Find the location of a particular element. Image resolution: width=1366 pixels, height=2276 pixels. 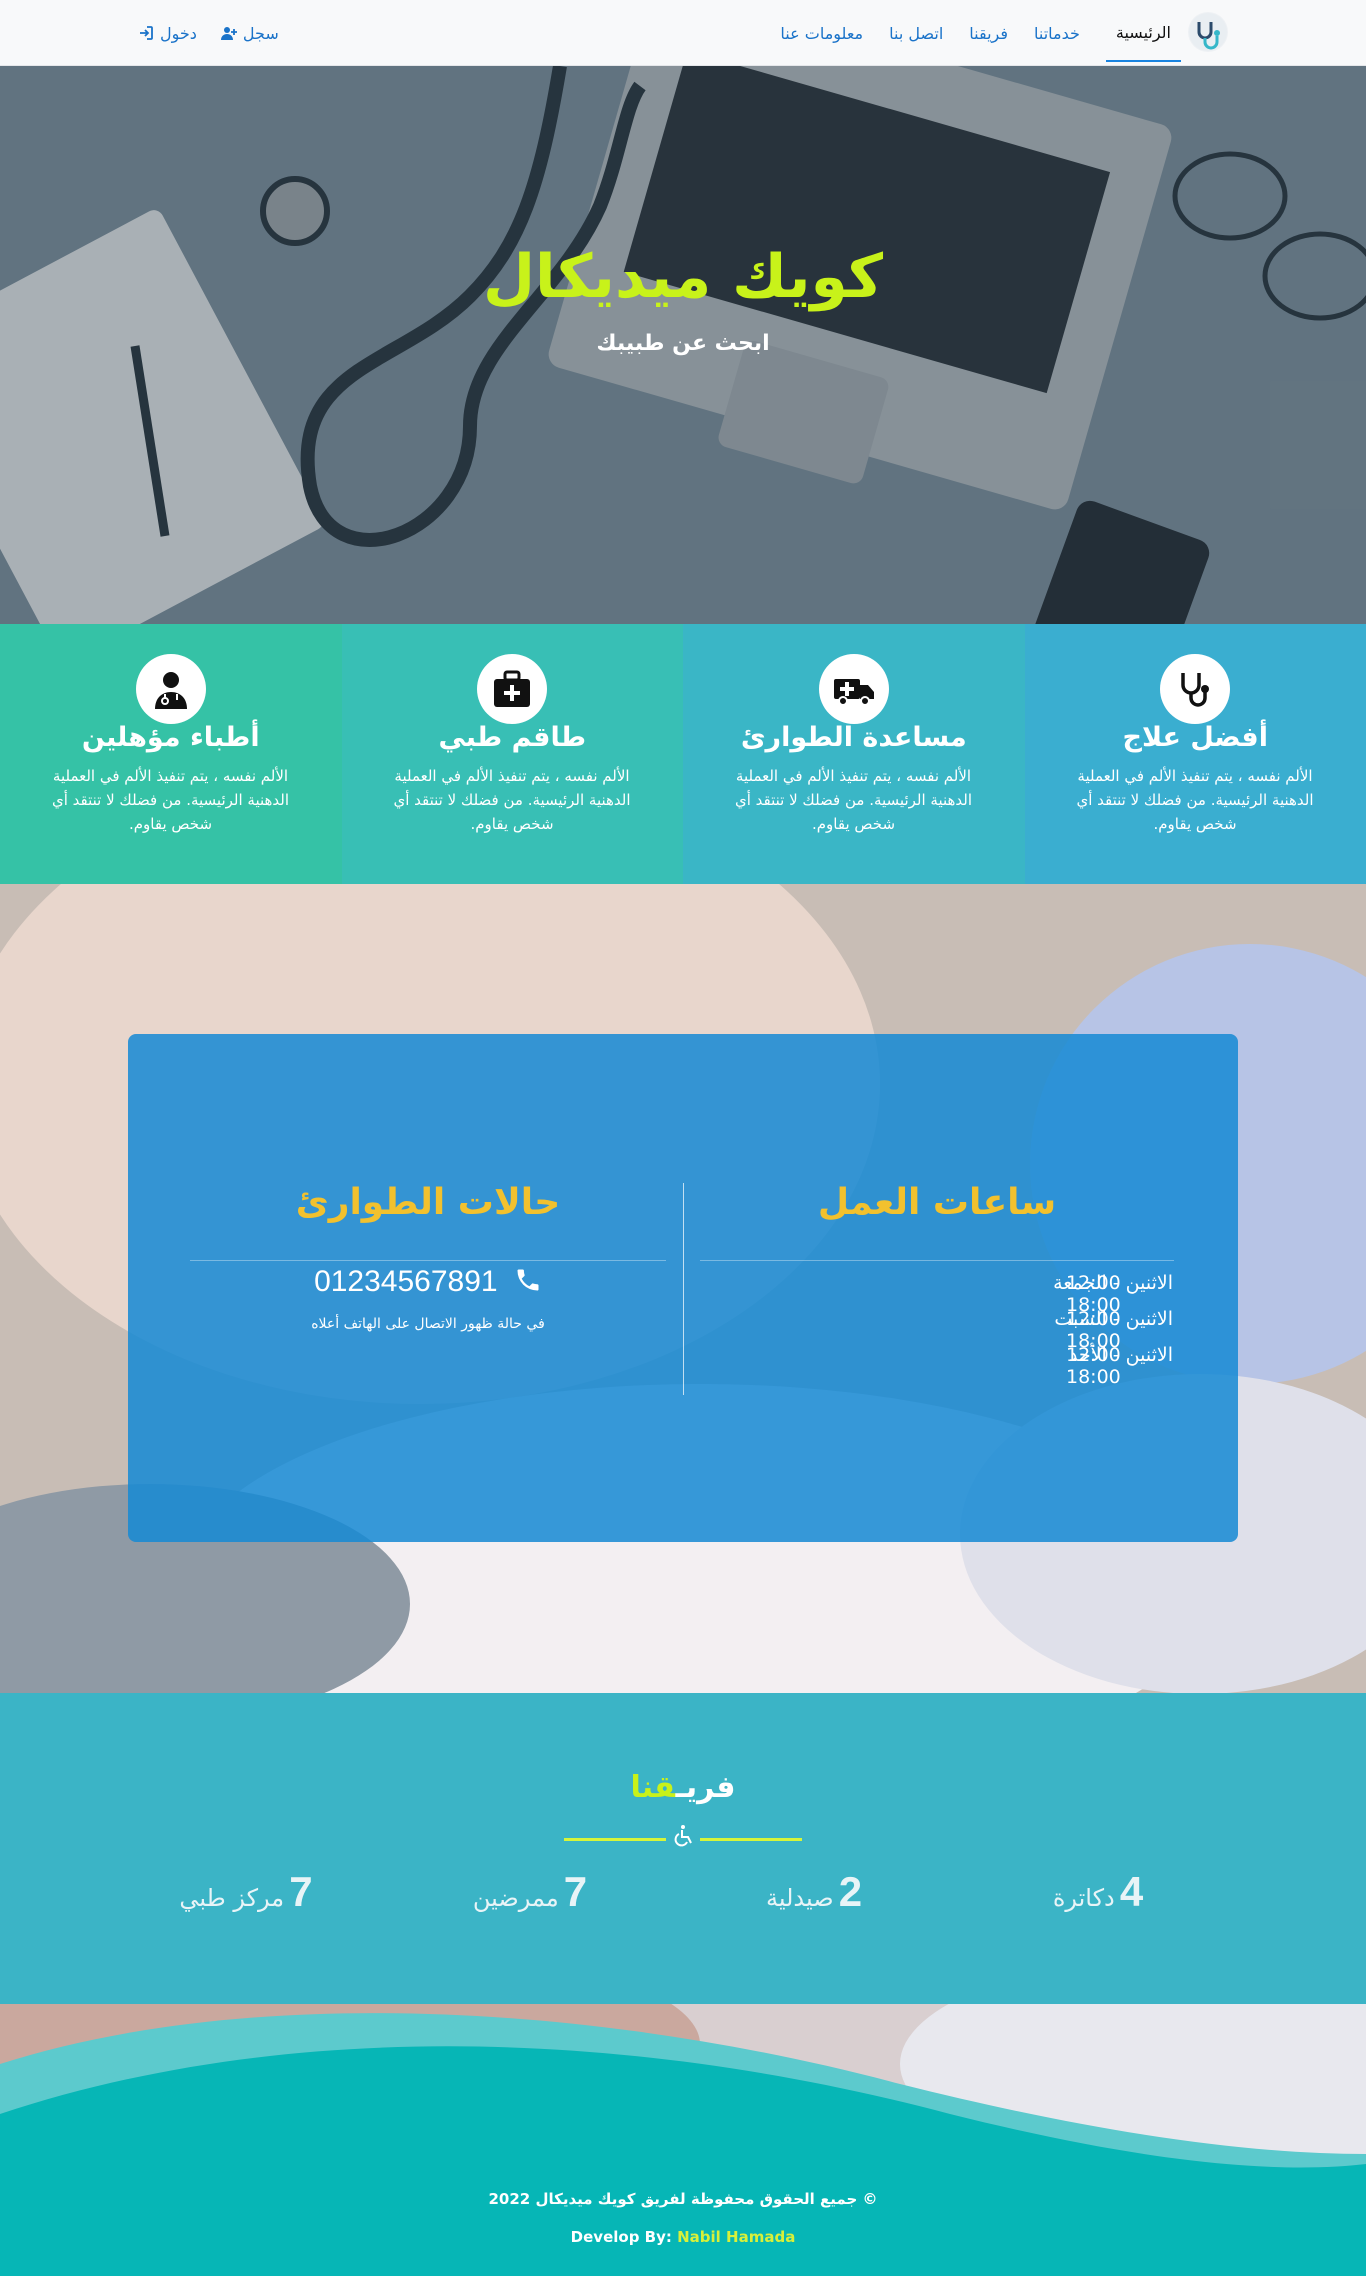

feature-title: أفضل علاج is located at coordinates (1195, 737).